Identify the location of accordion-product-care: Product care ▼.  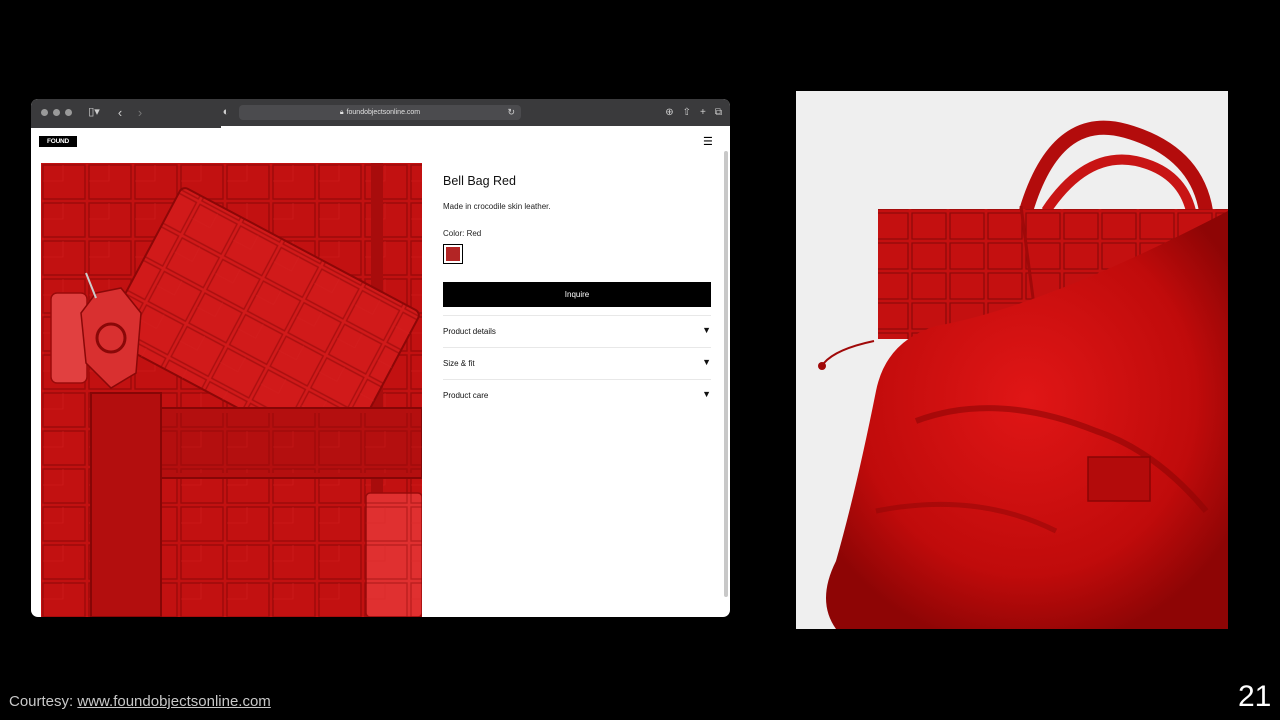
(577, 395).